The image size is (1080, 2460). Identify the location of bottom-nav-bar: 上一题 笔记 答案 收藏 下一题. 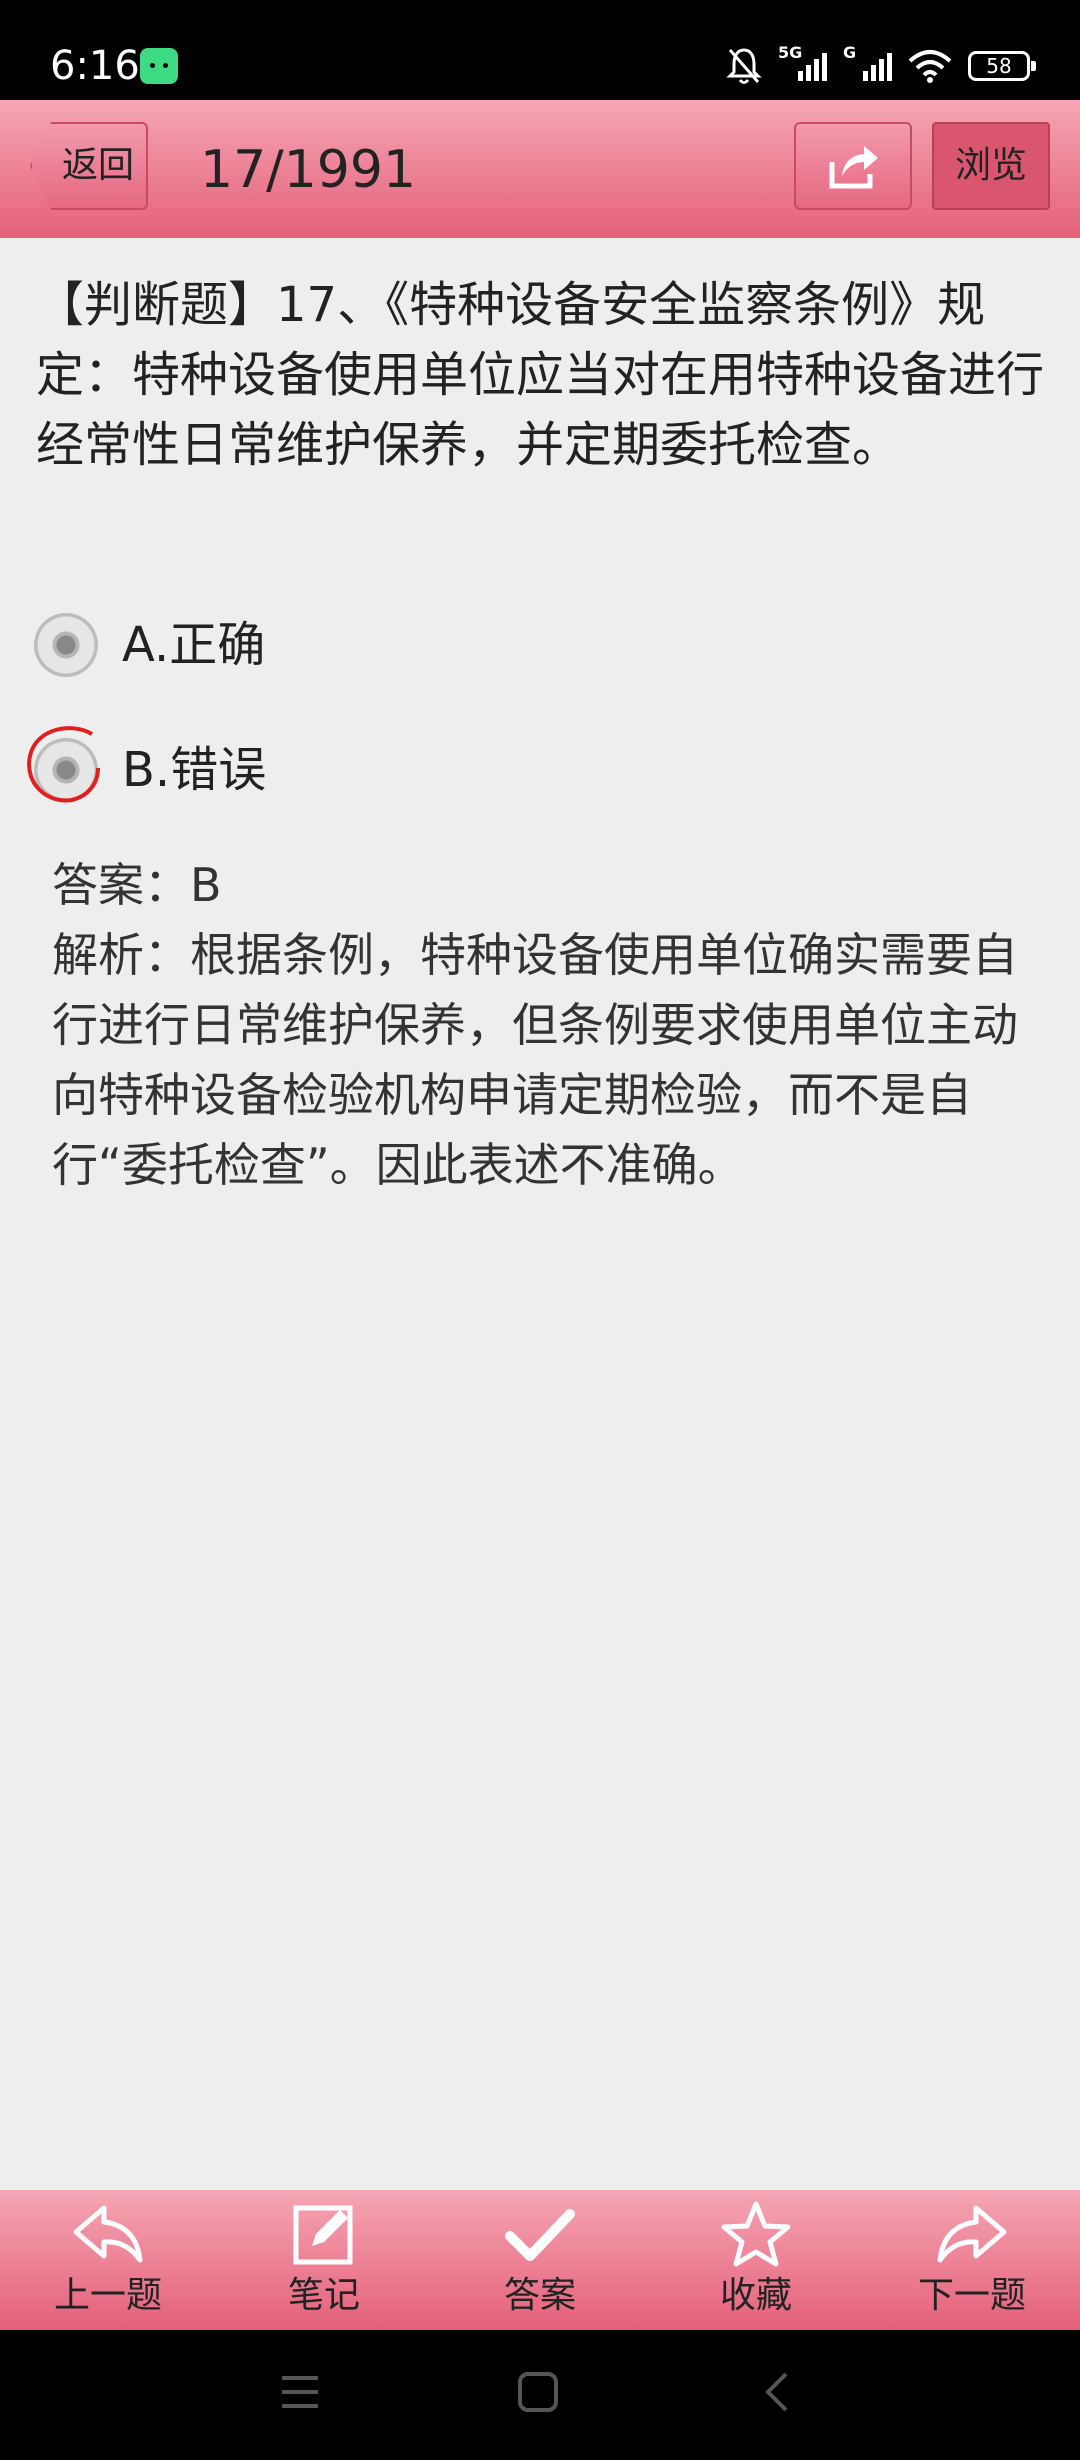
(540, 2260).